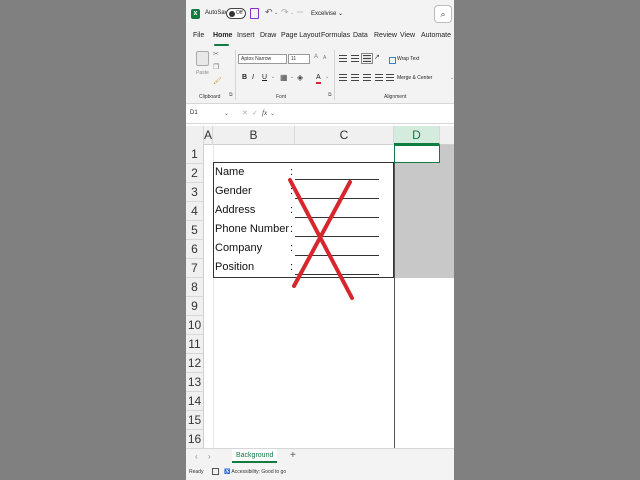  Describe the element at coordinates (254, 135) in the screenshot. I see `column-header-b: B` at that location.